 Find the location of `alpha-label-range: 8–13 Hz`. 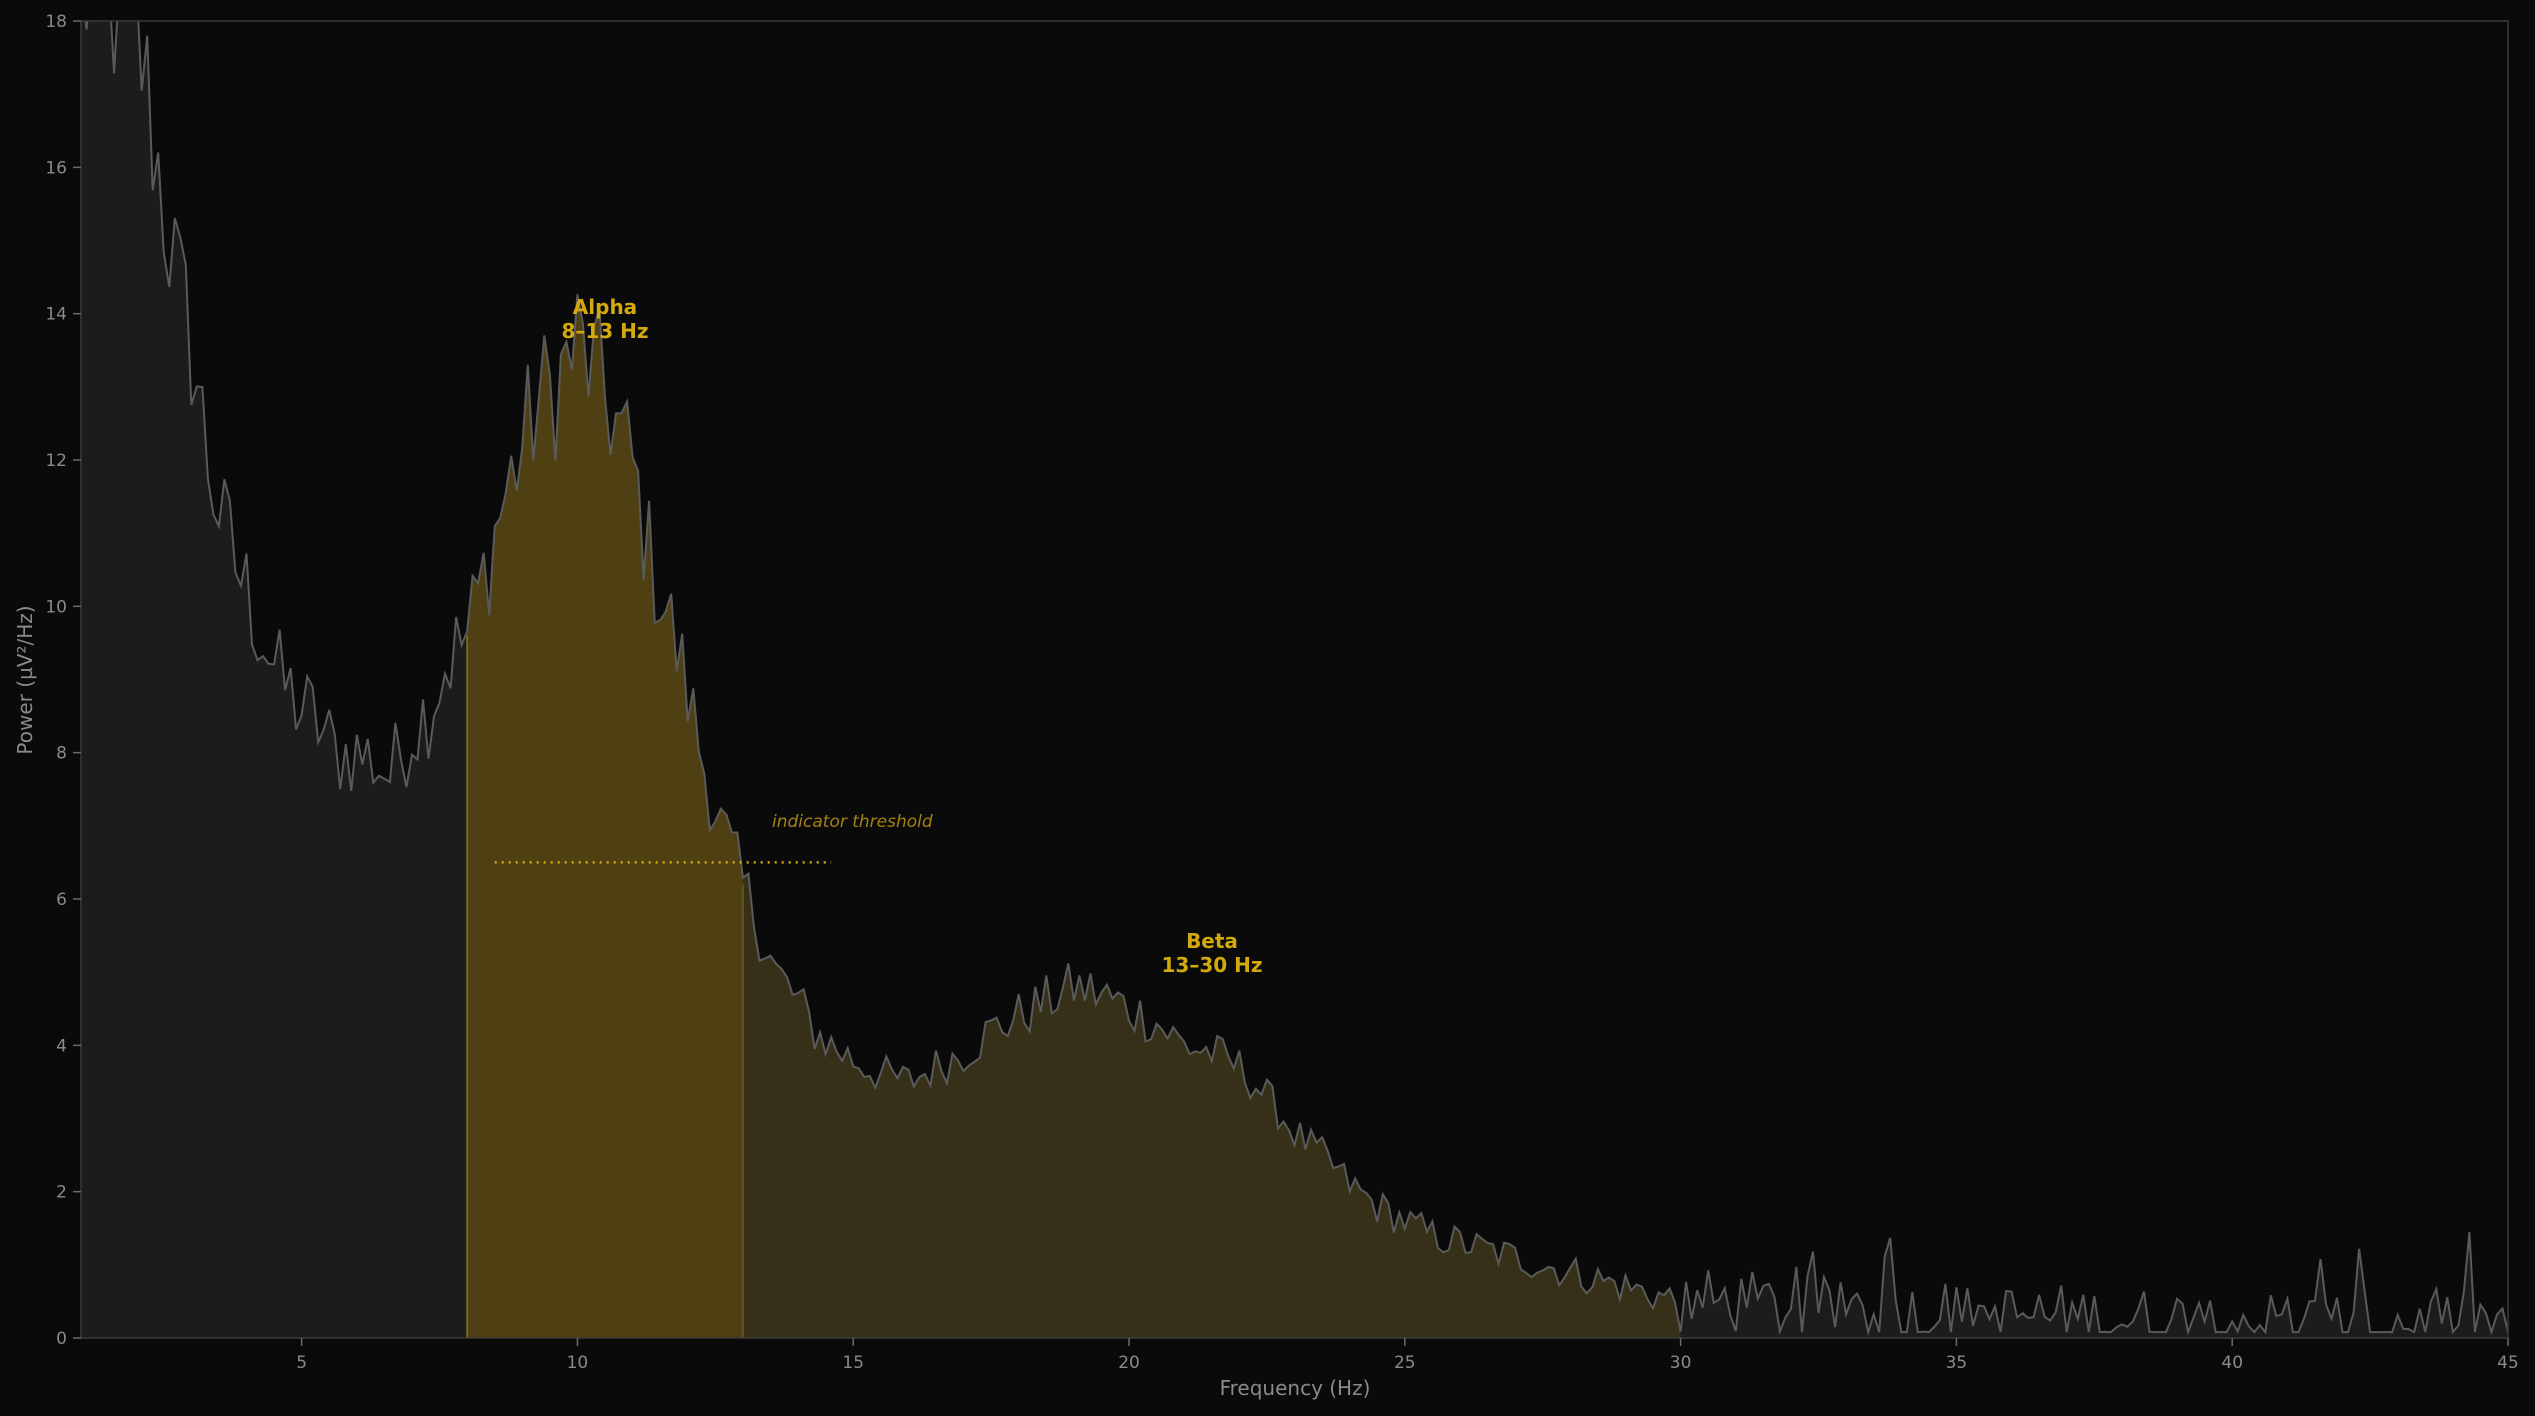

alpha-label-range: 8–13 Hz is located at coordinates (604, 331).